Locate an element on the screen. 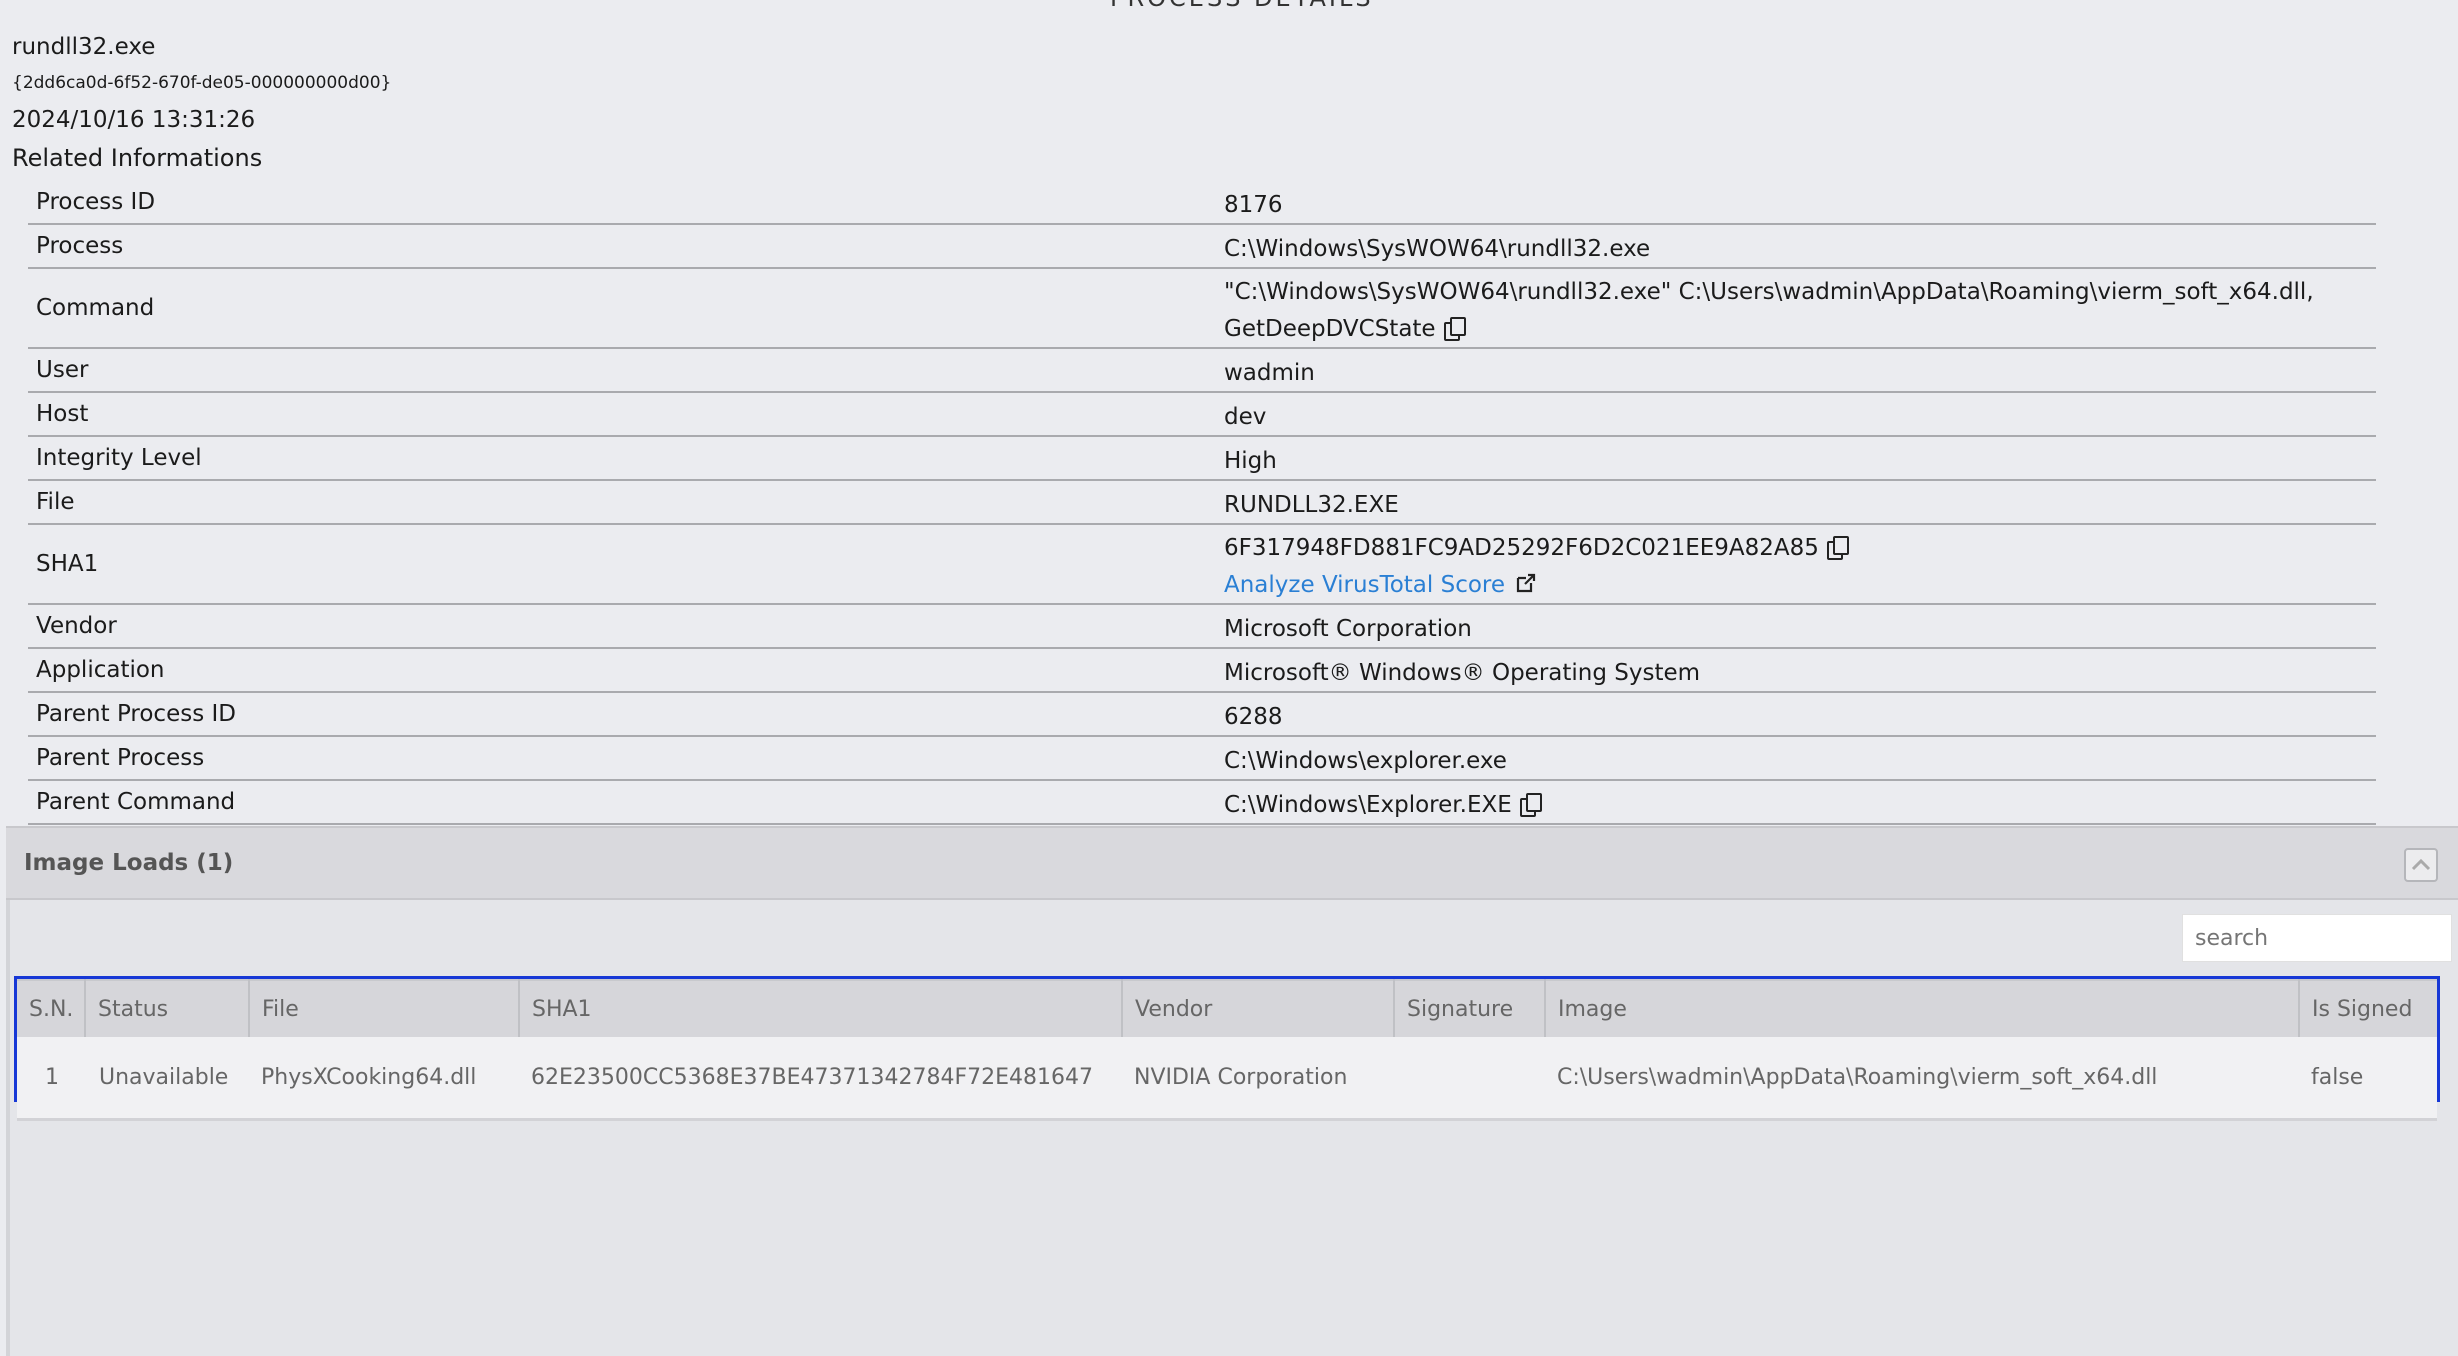 Image resolution: width=2458 pixels, height=1356 pixels. info-value: 8176 is located at coordinates (1253, 205).